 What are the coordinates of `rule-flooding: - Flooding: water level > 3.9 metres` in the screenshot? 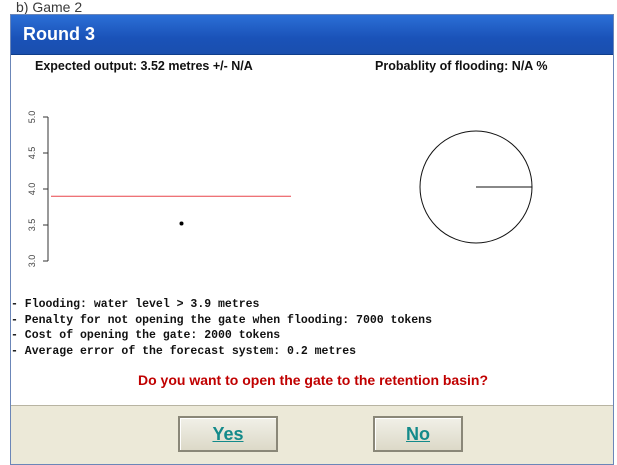 It's located at (135, 304).